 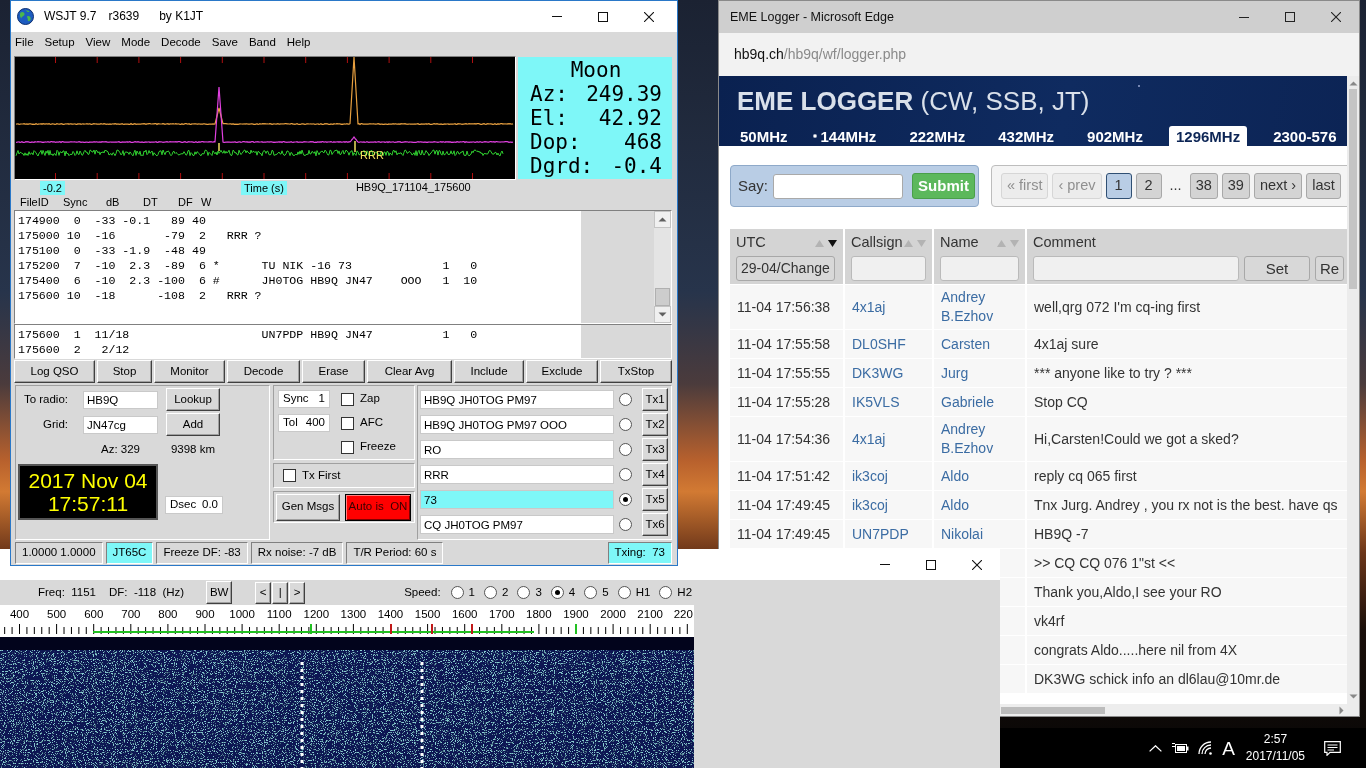 I want to click on command-button: Exclude, so click(x=562, y=371).